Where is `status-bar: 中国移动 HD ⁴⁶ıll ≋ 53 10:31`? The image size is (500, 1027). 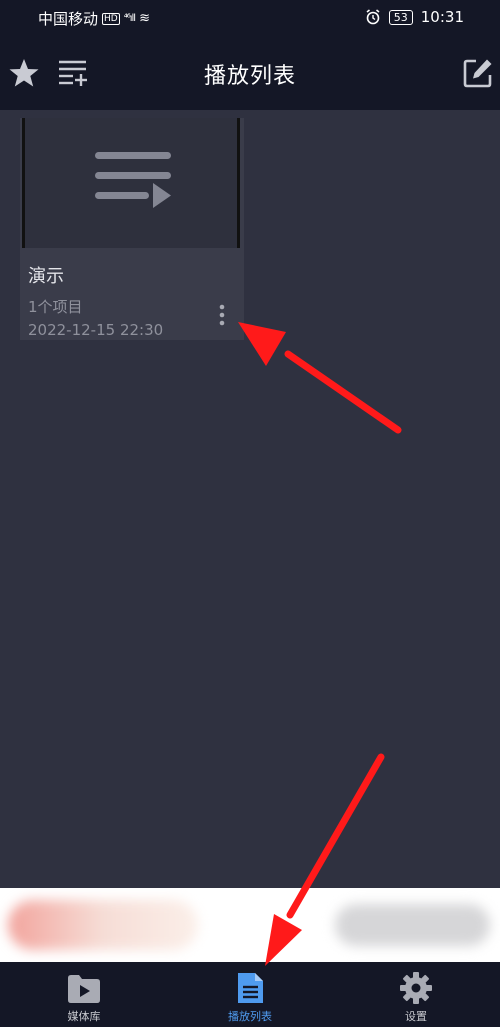
status-bar: 中国移动 HD ⁴⁶ıll ≋ 53 10:31 is located at coordinates (250, 18).